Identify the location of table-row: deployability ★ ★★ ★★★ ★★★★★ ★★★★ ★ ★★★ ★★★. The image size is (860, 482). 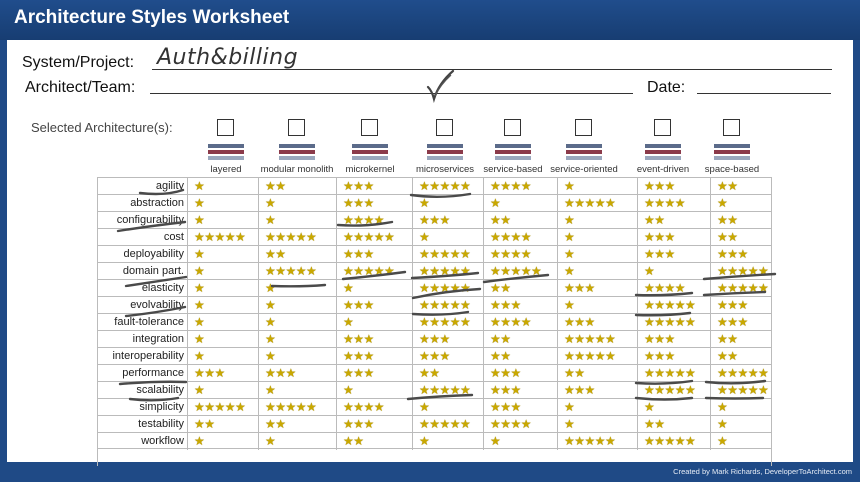
(434, 254).